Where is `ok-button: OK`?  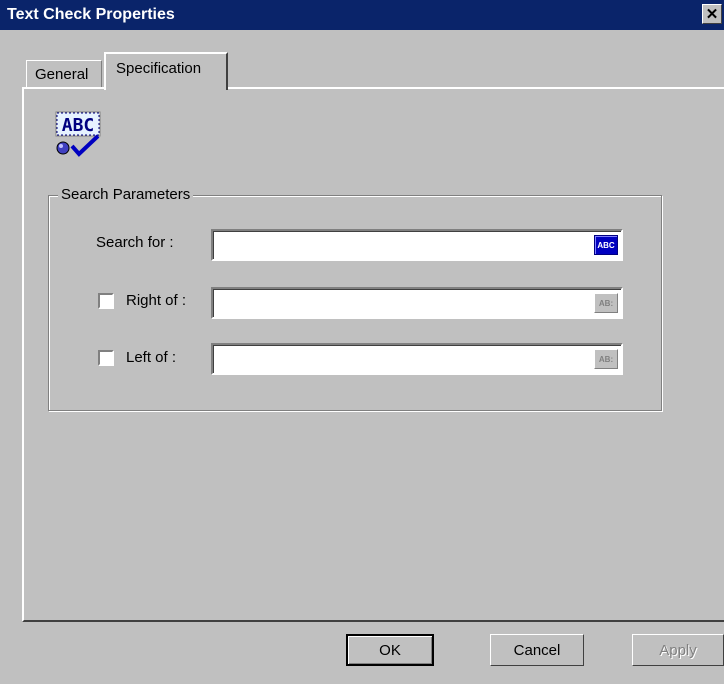
ok-button: OK is located at coordinates (390, 650).